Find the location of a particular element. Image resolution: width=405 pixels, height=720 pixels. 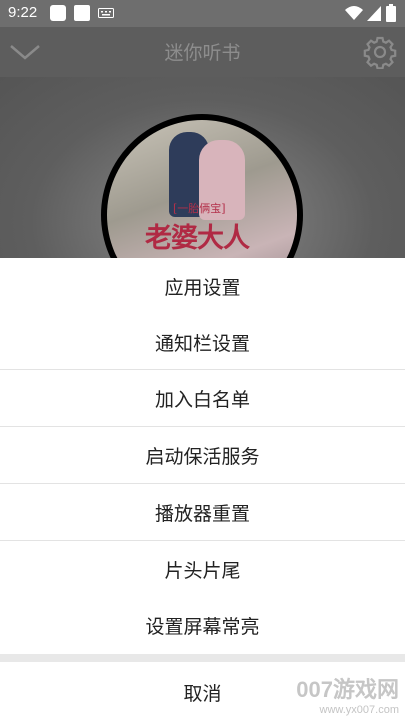

watermark: 007游戏网 www.yx007.com is located at coordinates (347, 694).